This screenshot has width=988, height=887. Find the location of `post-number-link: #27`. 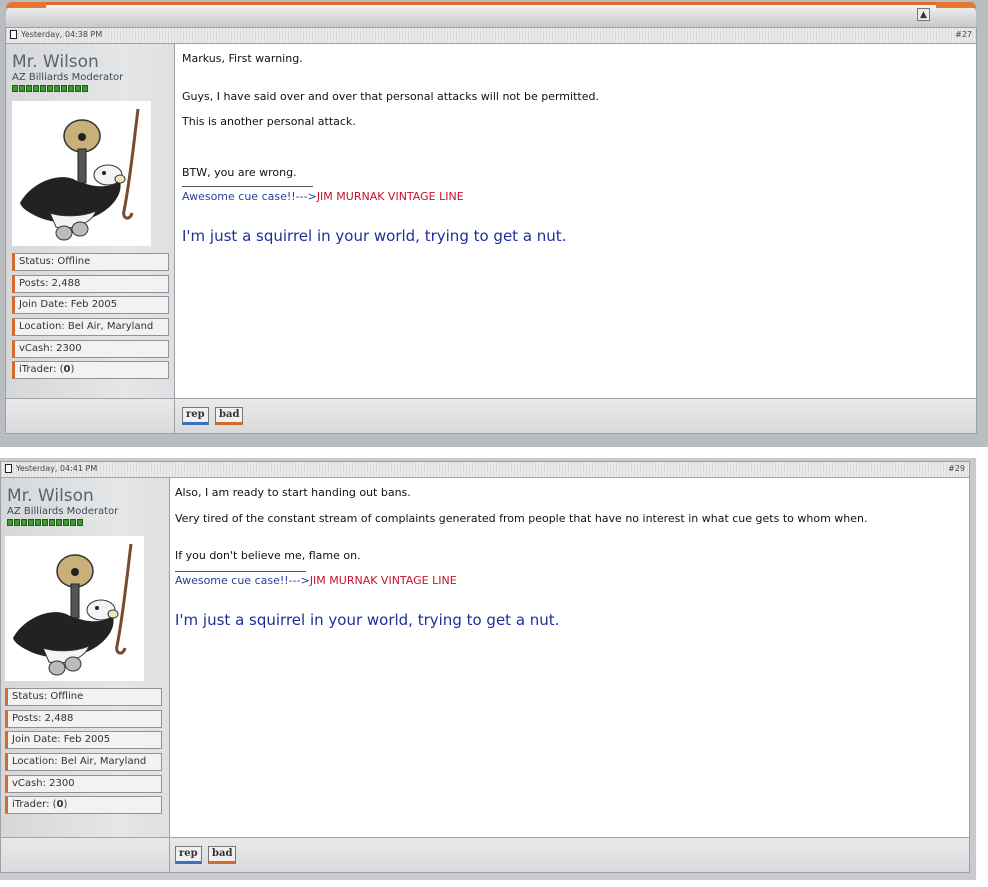

post-number-link: #27 is located at coordinates (963, 34).